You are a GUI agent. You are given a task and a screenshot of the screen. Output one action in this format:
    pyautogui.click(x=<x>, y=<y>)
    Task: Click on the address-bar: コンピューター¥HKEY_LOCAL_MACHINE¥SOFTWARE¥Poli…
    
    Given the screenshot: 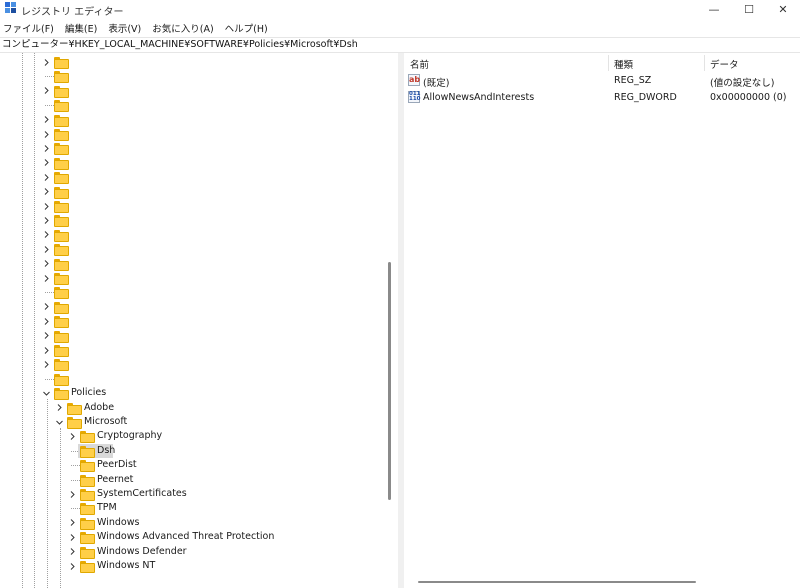 What is the action you would take?
    pyautogui.click(x=400, y=45)
    